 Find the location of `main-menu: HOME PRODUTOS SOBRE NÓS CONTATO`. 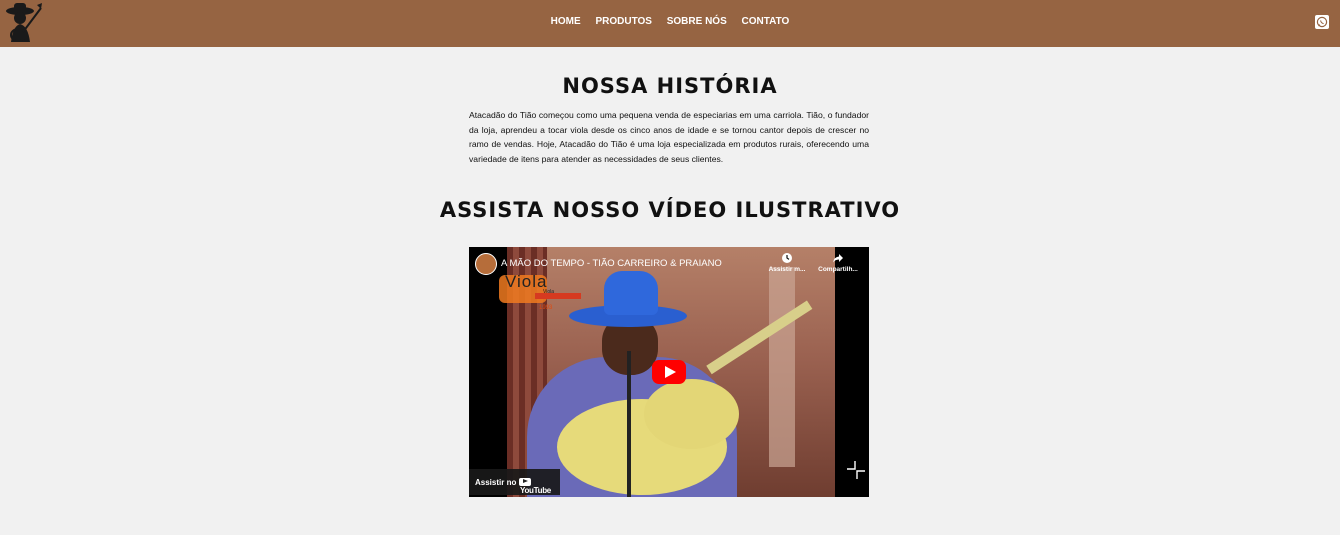

main-menu: HOME PRODUTOS SOBRE NÓS CONTATO is located at coordinates (670, 21).